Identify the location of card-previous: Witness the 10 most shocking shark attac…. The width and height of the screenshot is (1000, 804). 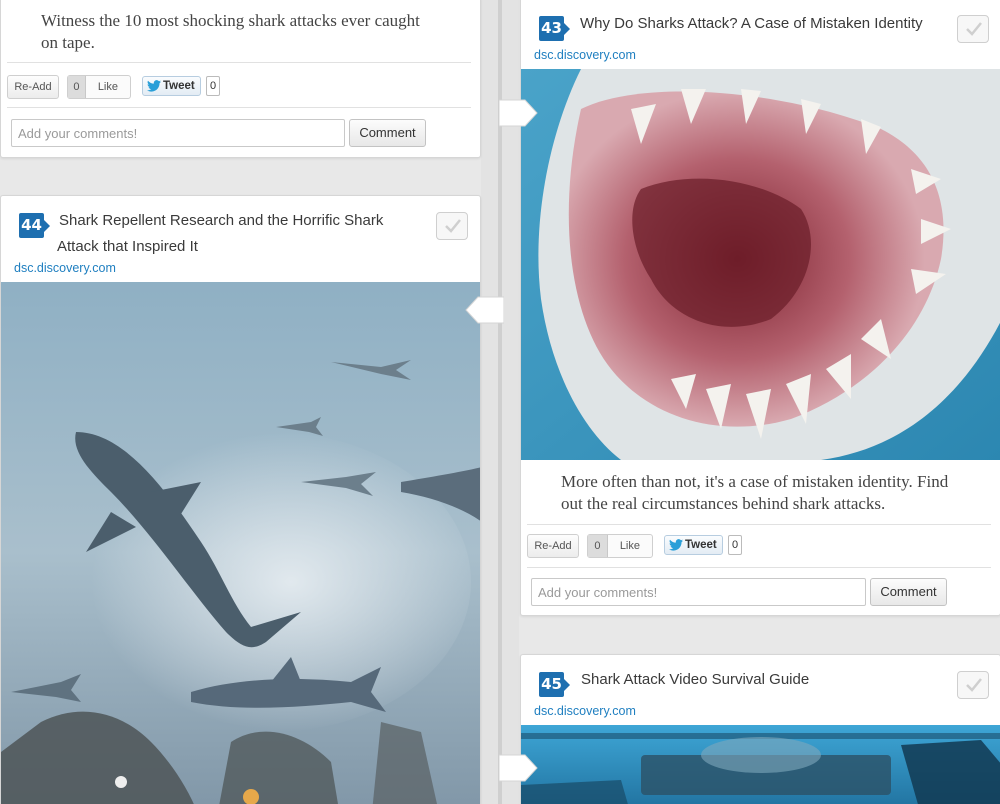
(240, 79).